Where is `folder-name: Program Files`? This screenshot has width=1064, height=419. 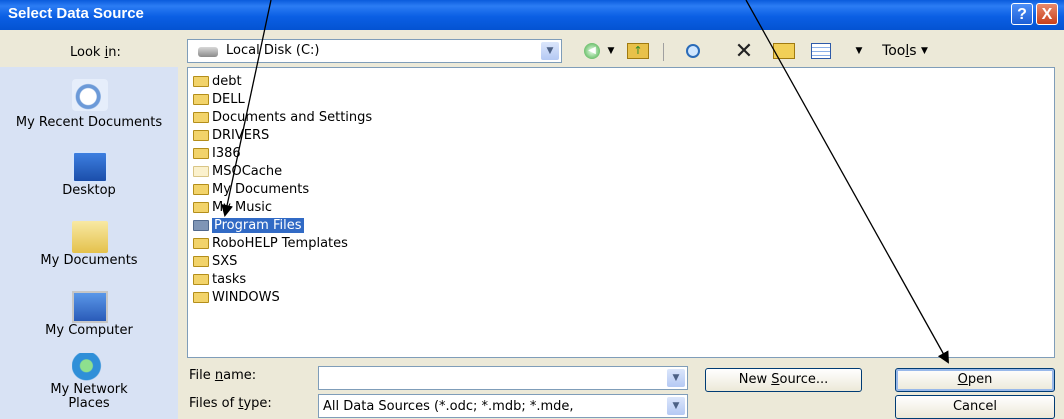 folder-name: Program Files is located at coordinates (258, 225).